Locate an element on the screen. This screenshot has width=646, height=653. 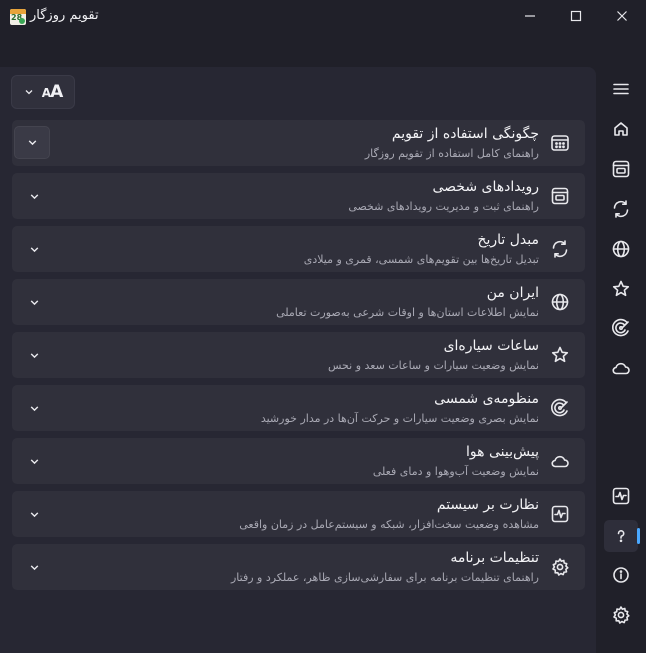
font-size-button: AA is located at coordinates (43, 92).